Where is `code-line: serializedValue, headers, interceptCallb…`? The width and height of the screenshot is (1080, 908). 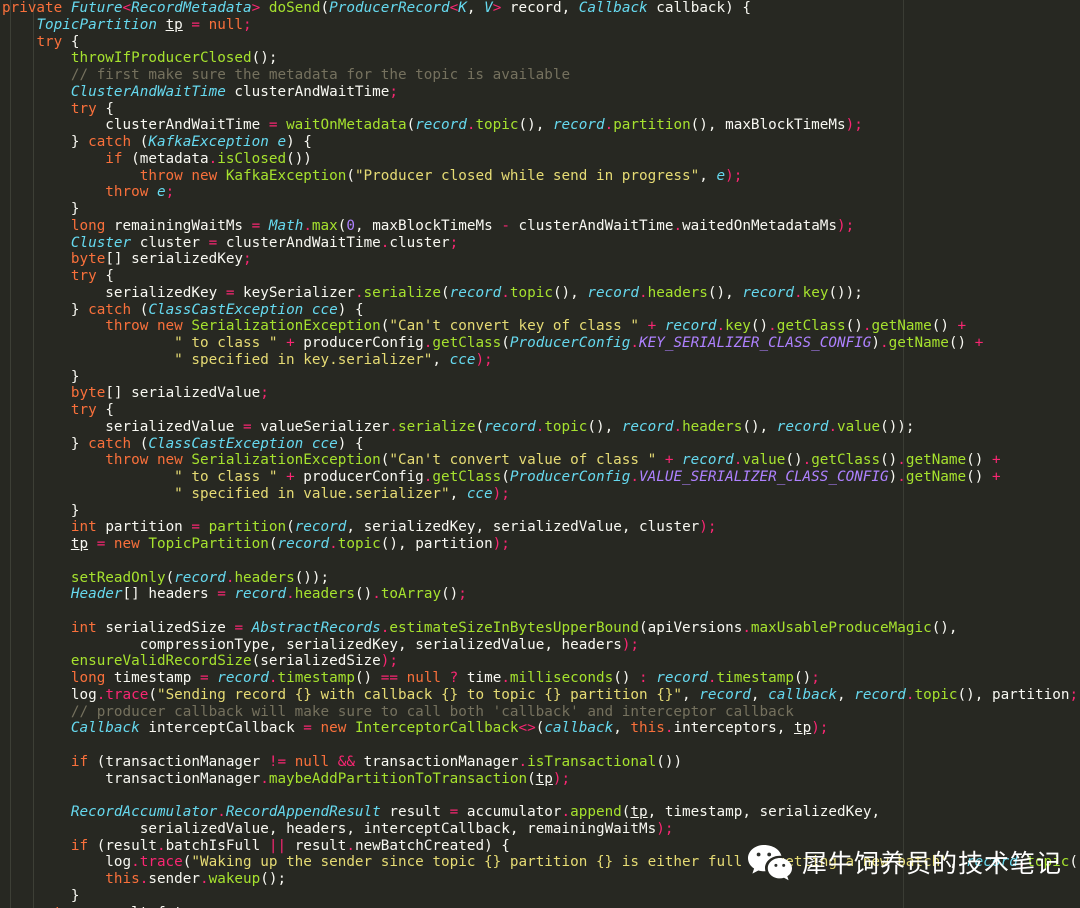 code-line: serializedValue, headers, interceptCallb… is located at coordinates (406, 828).